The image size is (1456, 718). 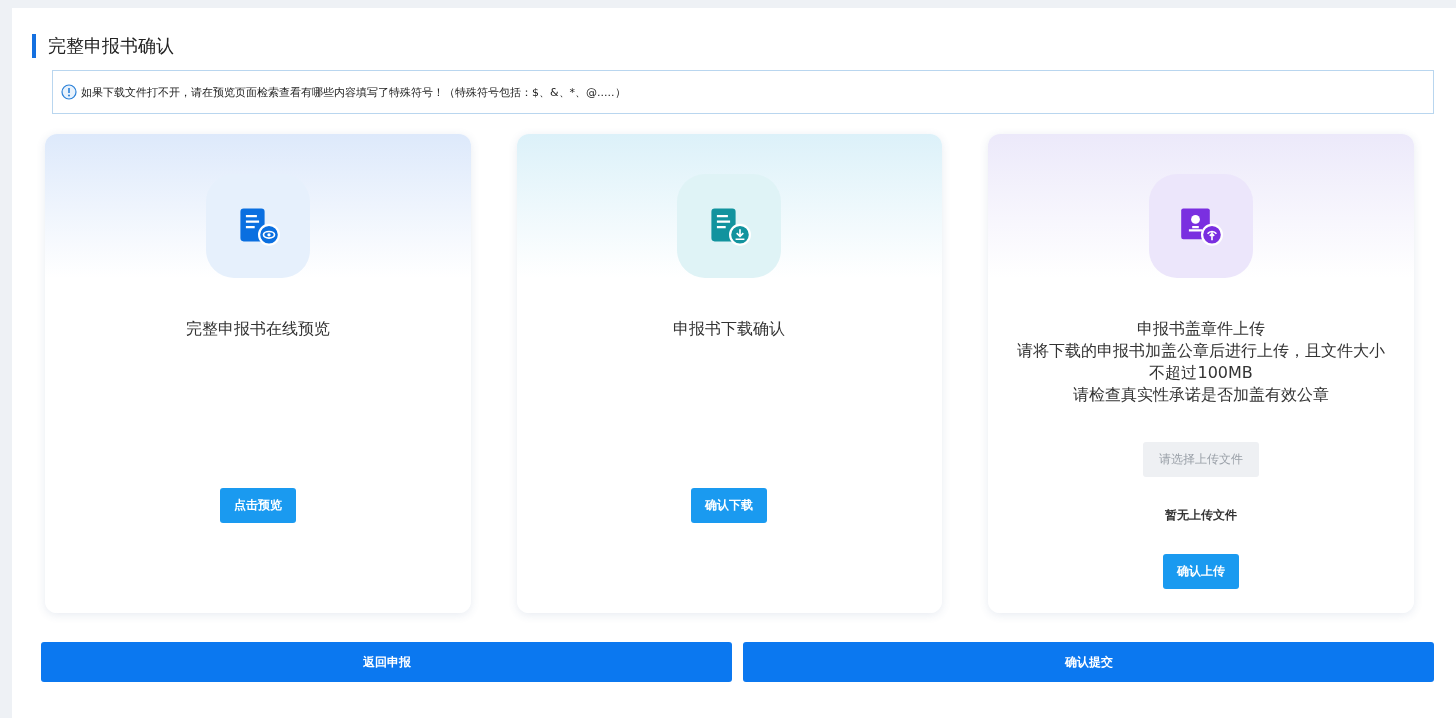 I want to click on file-status: 暂无上传文件, so click(x=1201, y=515).